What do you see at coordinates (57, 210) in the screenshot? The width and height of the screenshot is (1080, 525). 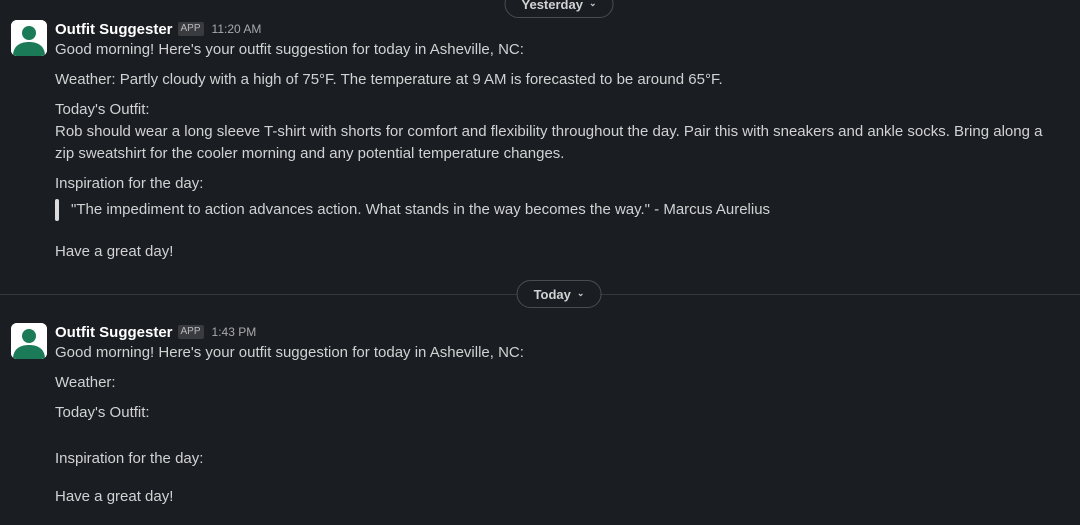 I see `quote-bar` at bounding box center [57, 210].